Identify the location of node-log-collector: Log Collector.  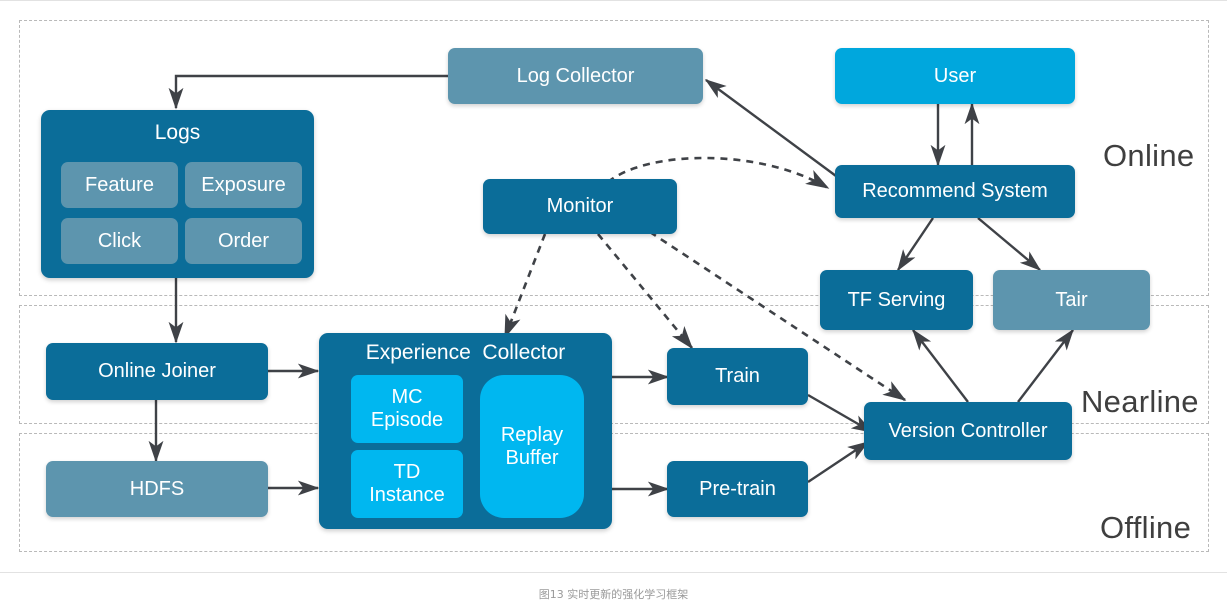
(575, 76).